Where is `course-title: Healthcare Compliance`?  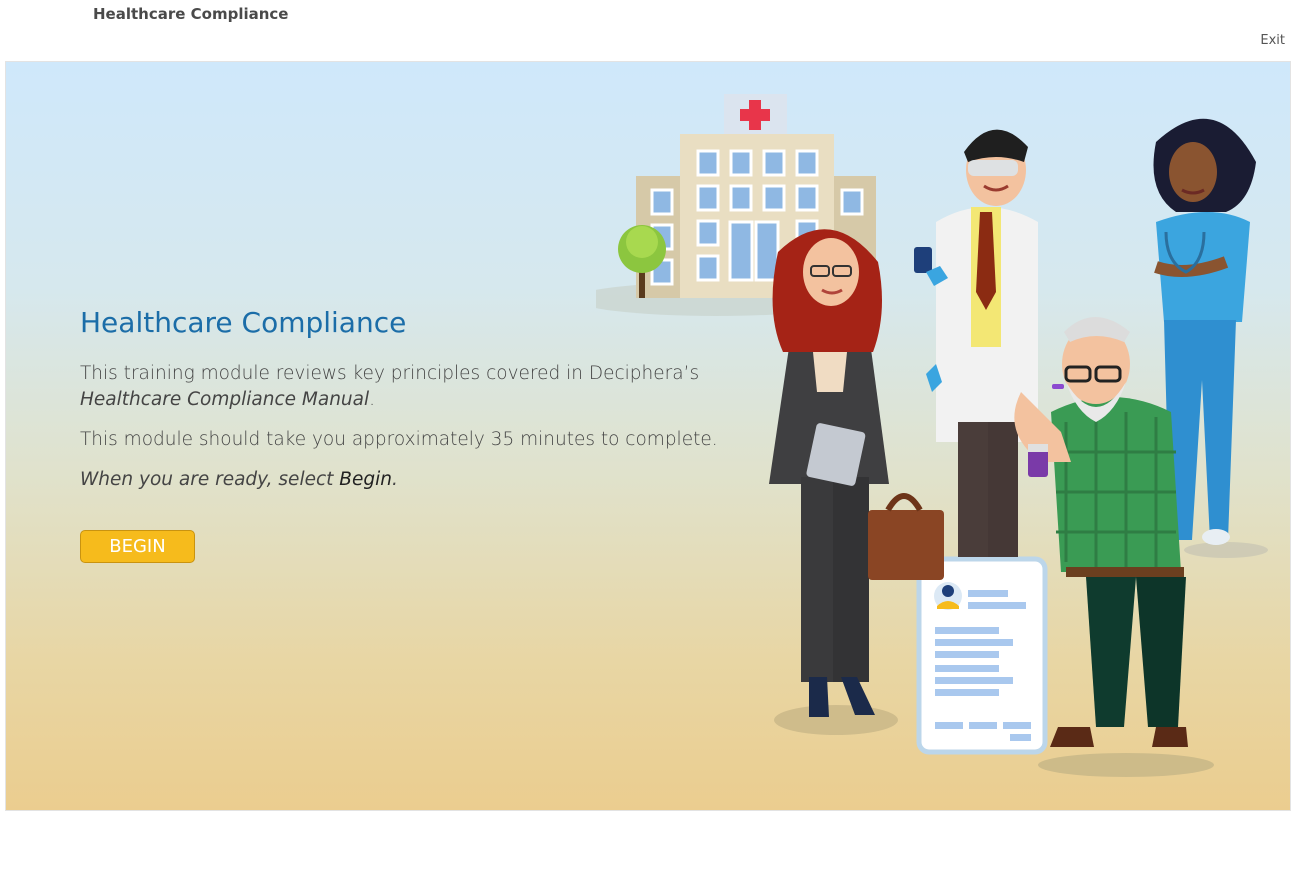
course-title: Healthcare Compliance is located at coordinates (191, 14).